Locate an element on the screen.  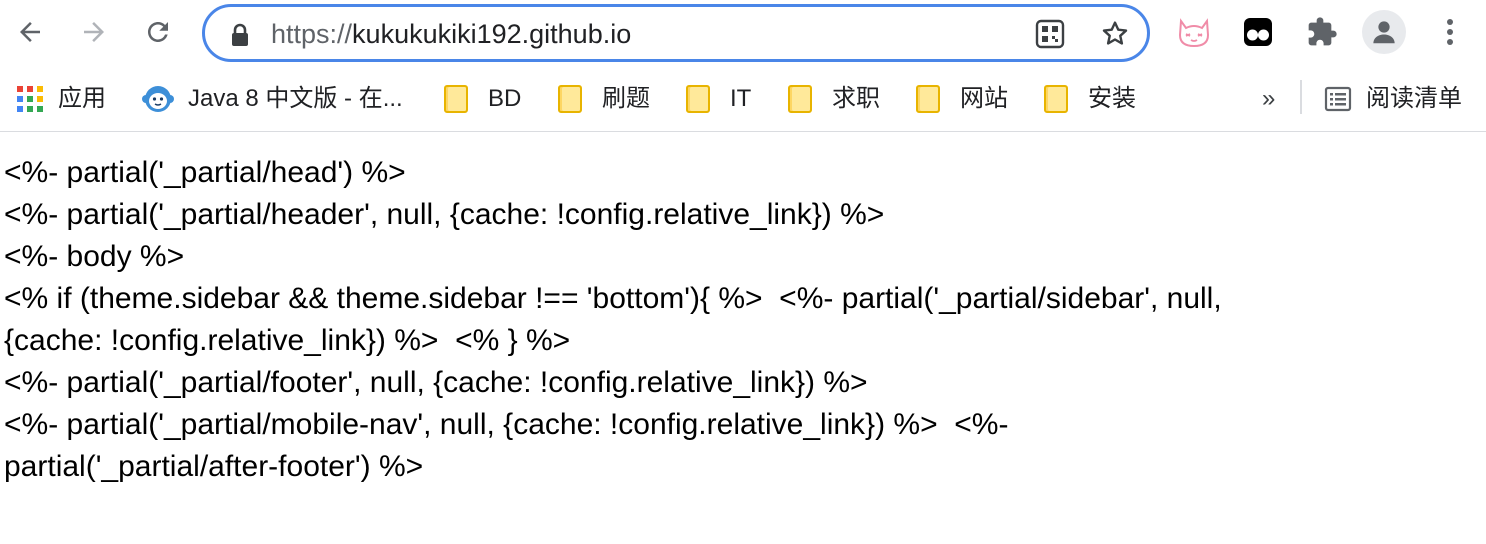
forward-button is located at coordinates (94, 32).